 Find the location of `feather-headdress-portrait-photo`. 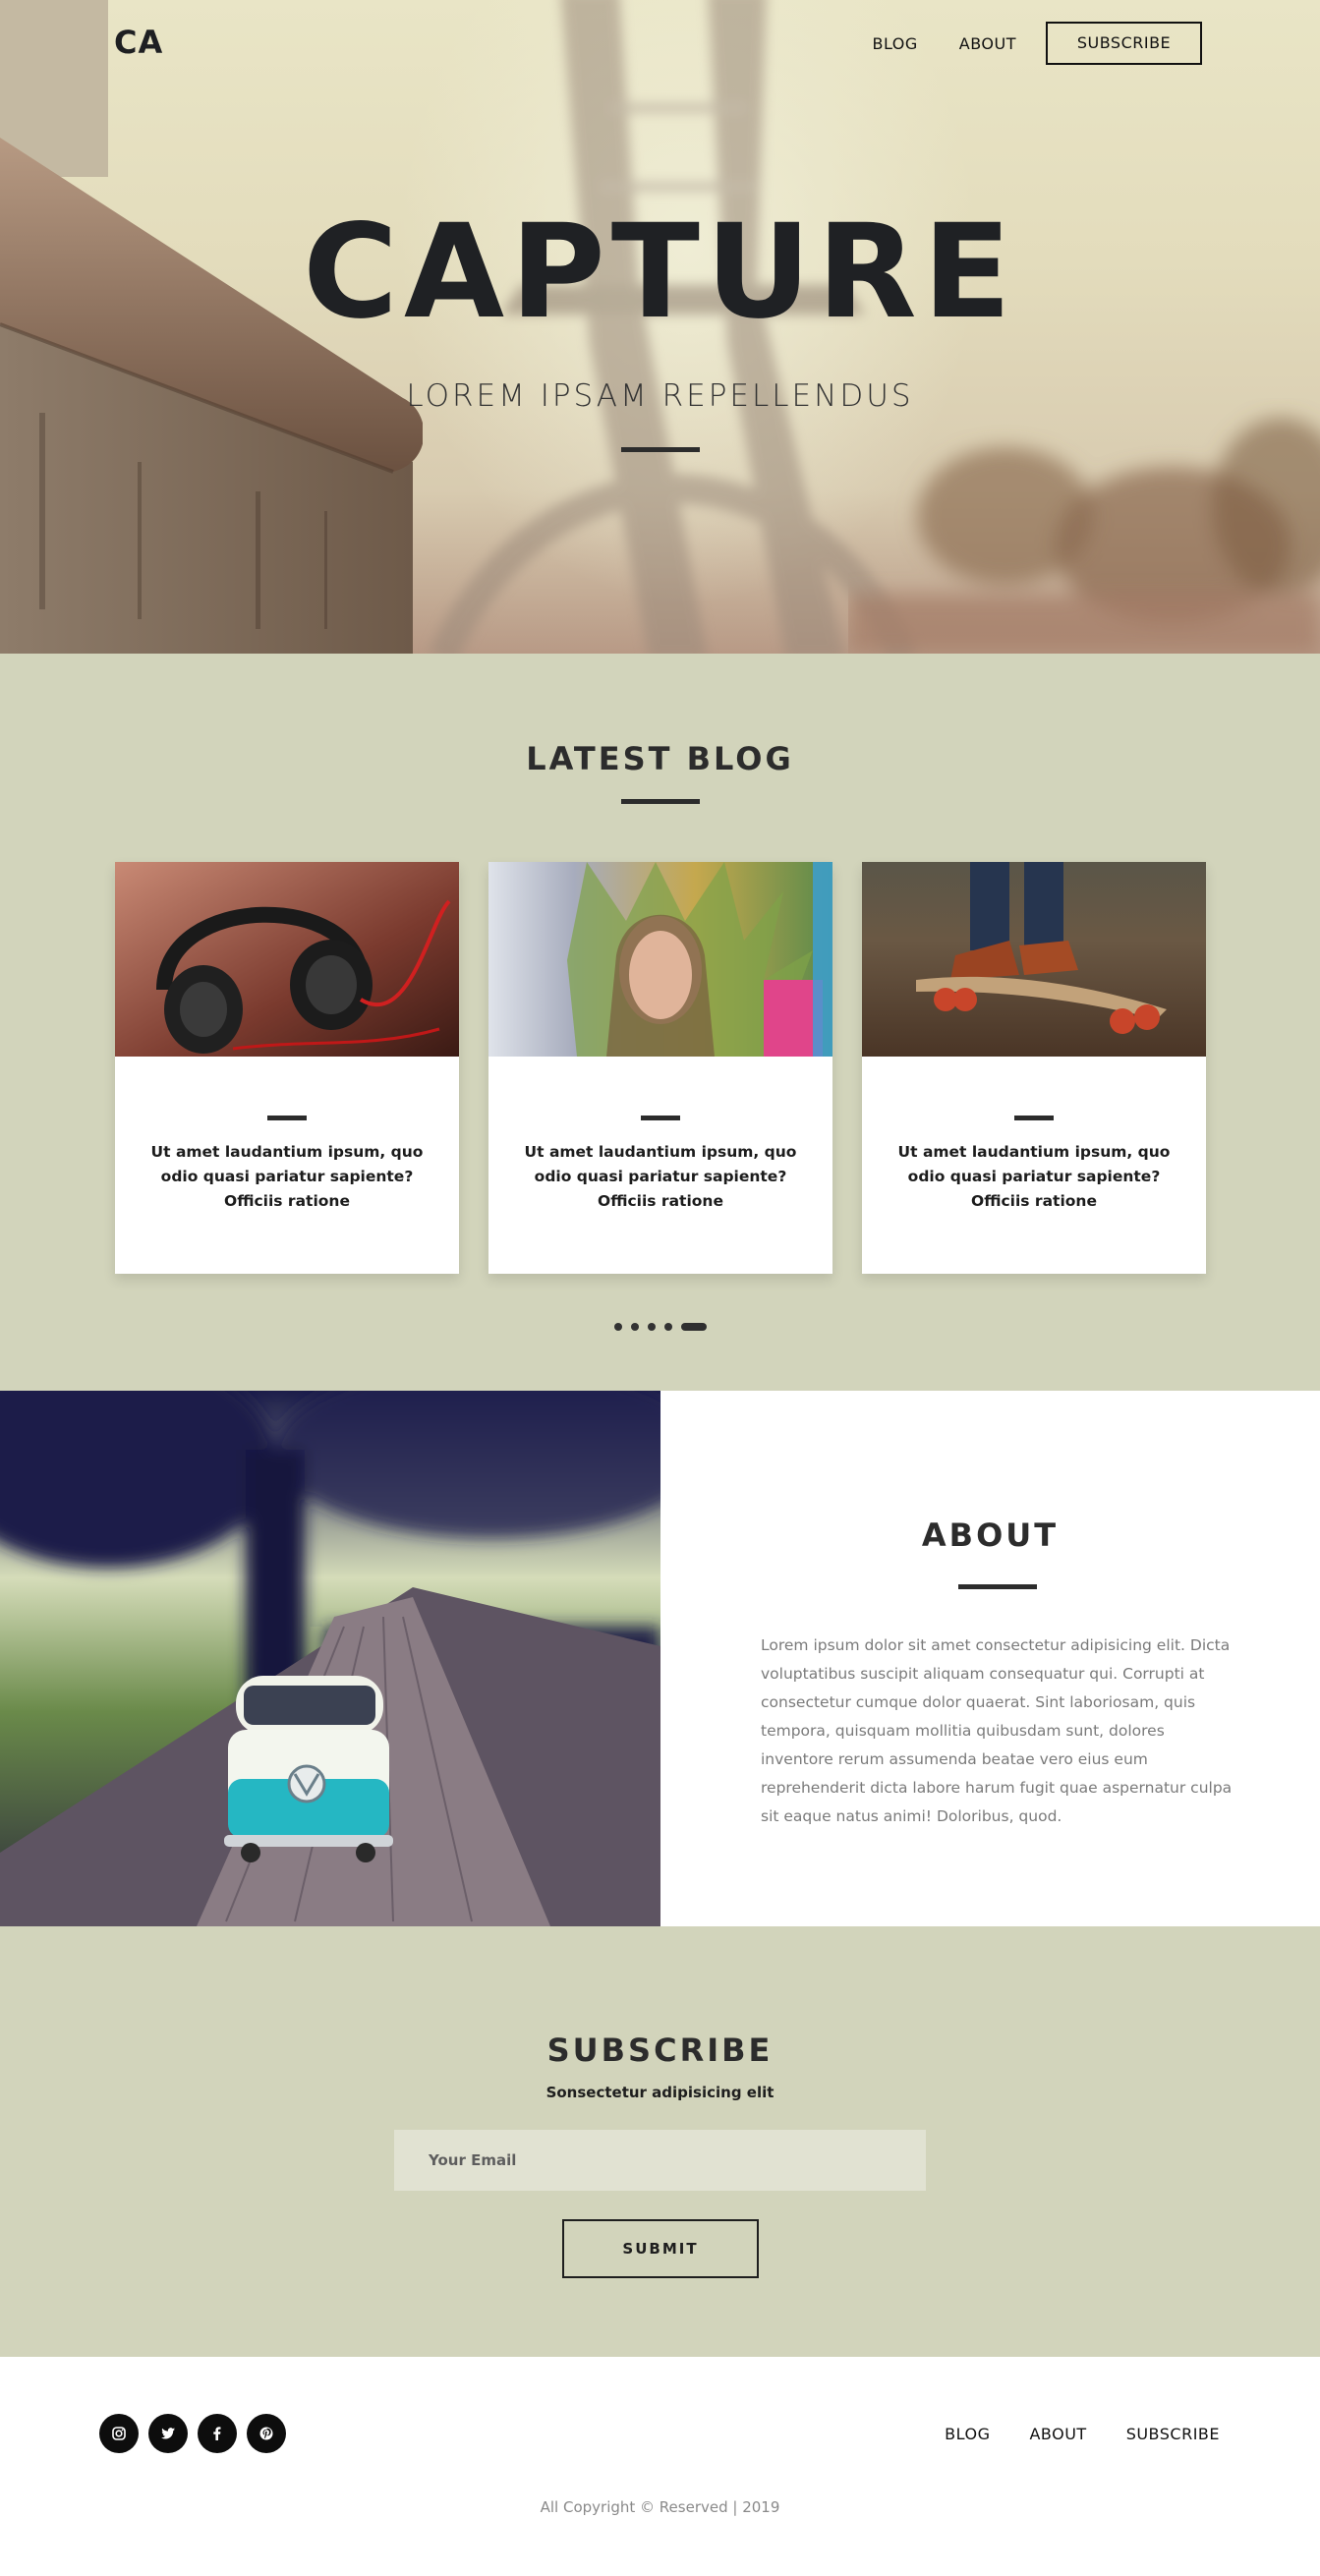

feather-headdress-portrait-photo is located at coordinates (660, 960).